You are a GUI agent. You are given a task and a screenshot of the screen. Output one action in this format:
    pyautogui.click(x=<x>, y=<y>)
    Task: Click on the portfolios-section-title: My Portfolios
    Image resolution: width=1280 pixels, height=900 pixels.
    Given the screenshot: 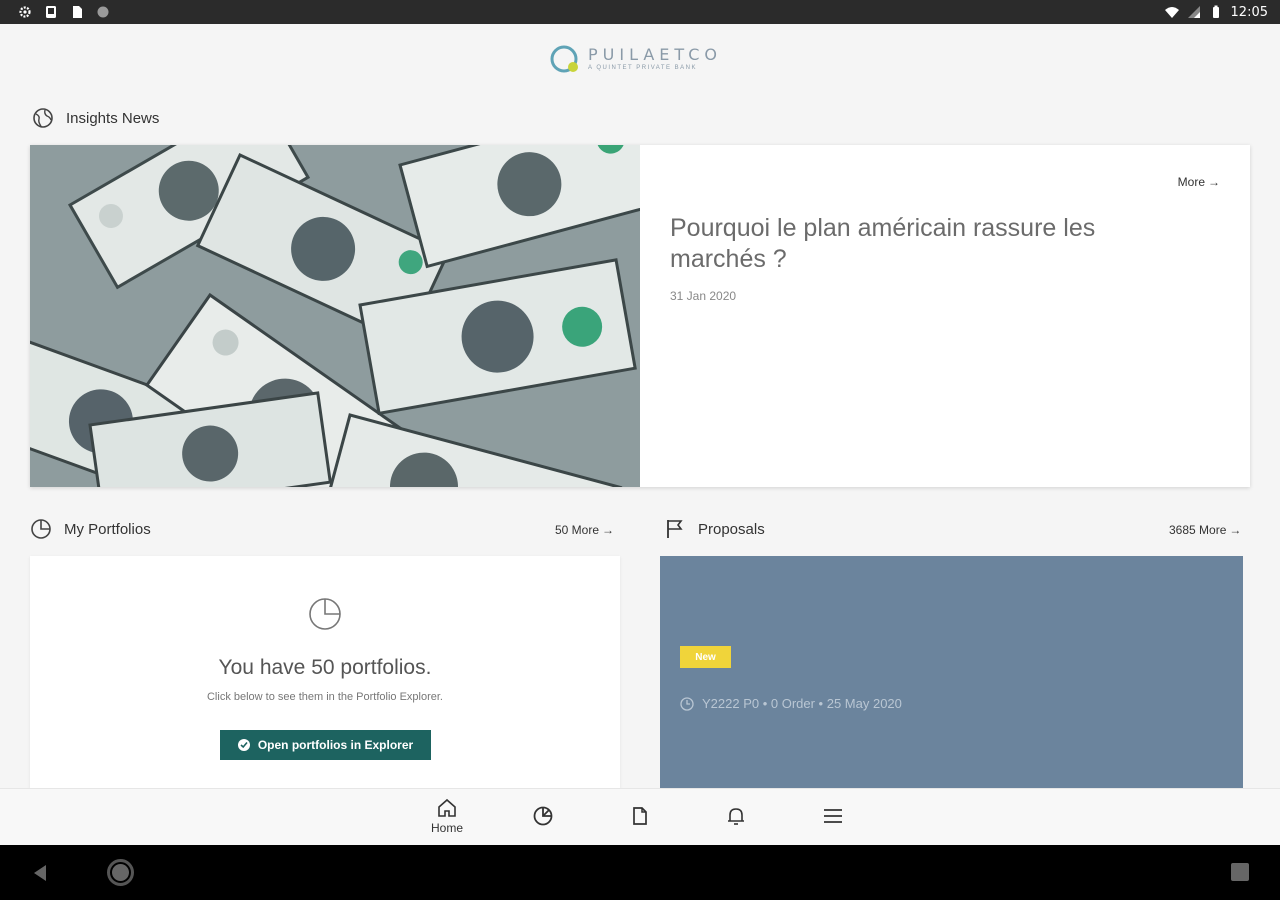 What is the action you would take?
    pyautogui.click(x=107, y=529)
    